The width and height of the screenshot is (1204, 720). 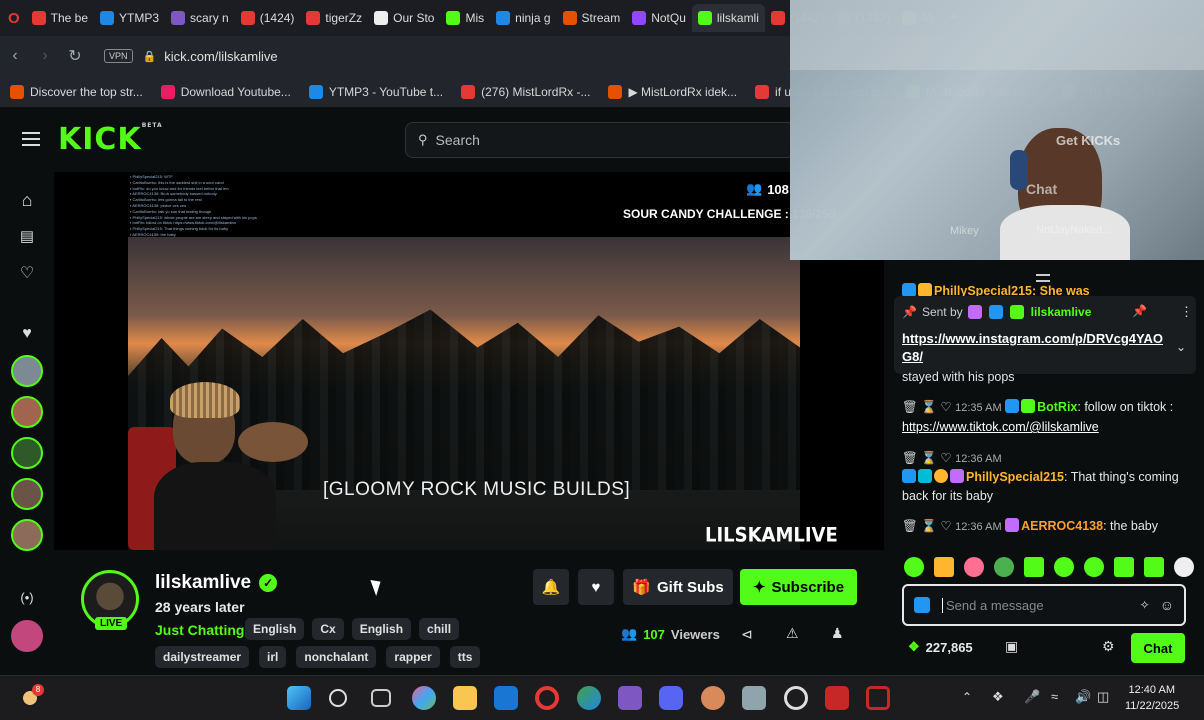 What do you see at coordinates (659, 18) in the screenshot?
I see `browser-tab: NotQu` at bounding box center [659, 18].